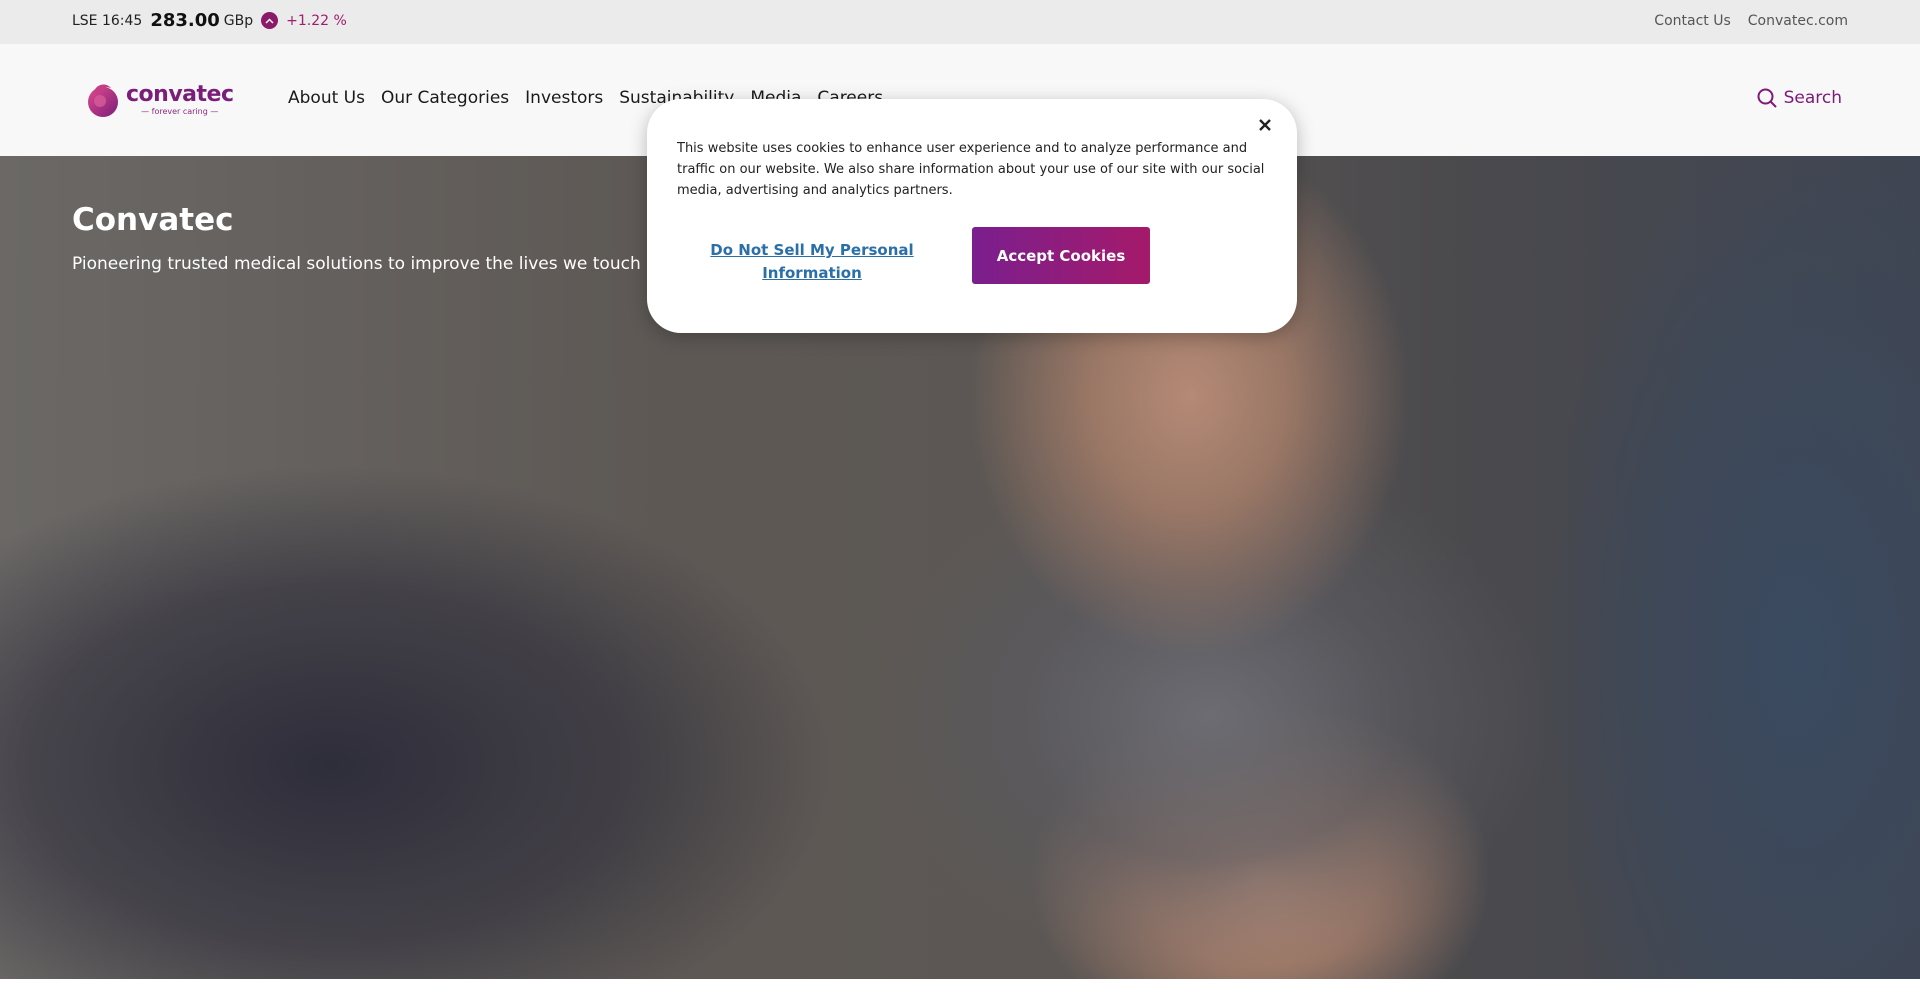 The height and width of the screenshot is (993, 1920). I want to click on search-icon, so click(1767, 98).